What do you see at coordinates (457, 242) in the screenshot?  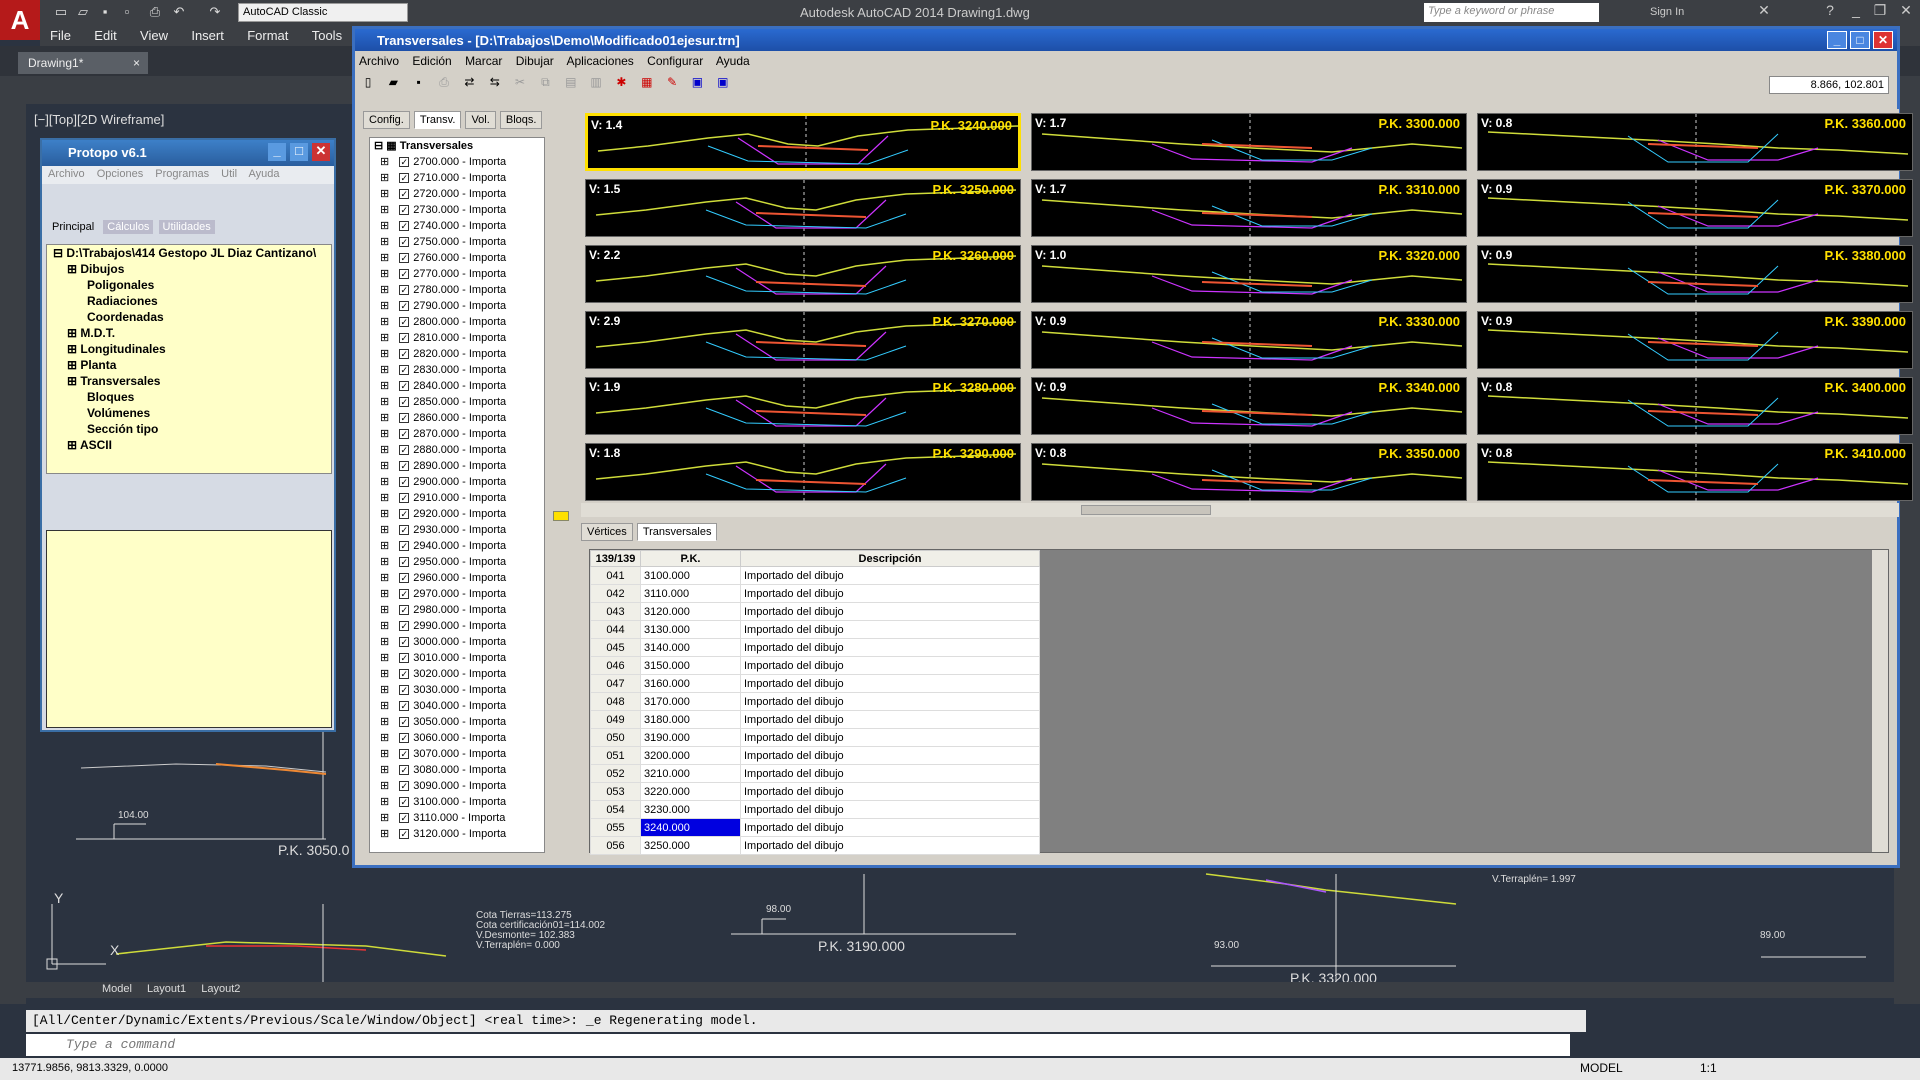 I see `tree-item: ⊞ ✓ 2750.000 - Importa` at bounding box center [457, 242].